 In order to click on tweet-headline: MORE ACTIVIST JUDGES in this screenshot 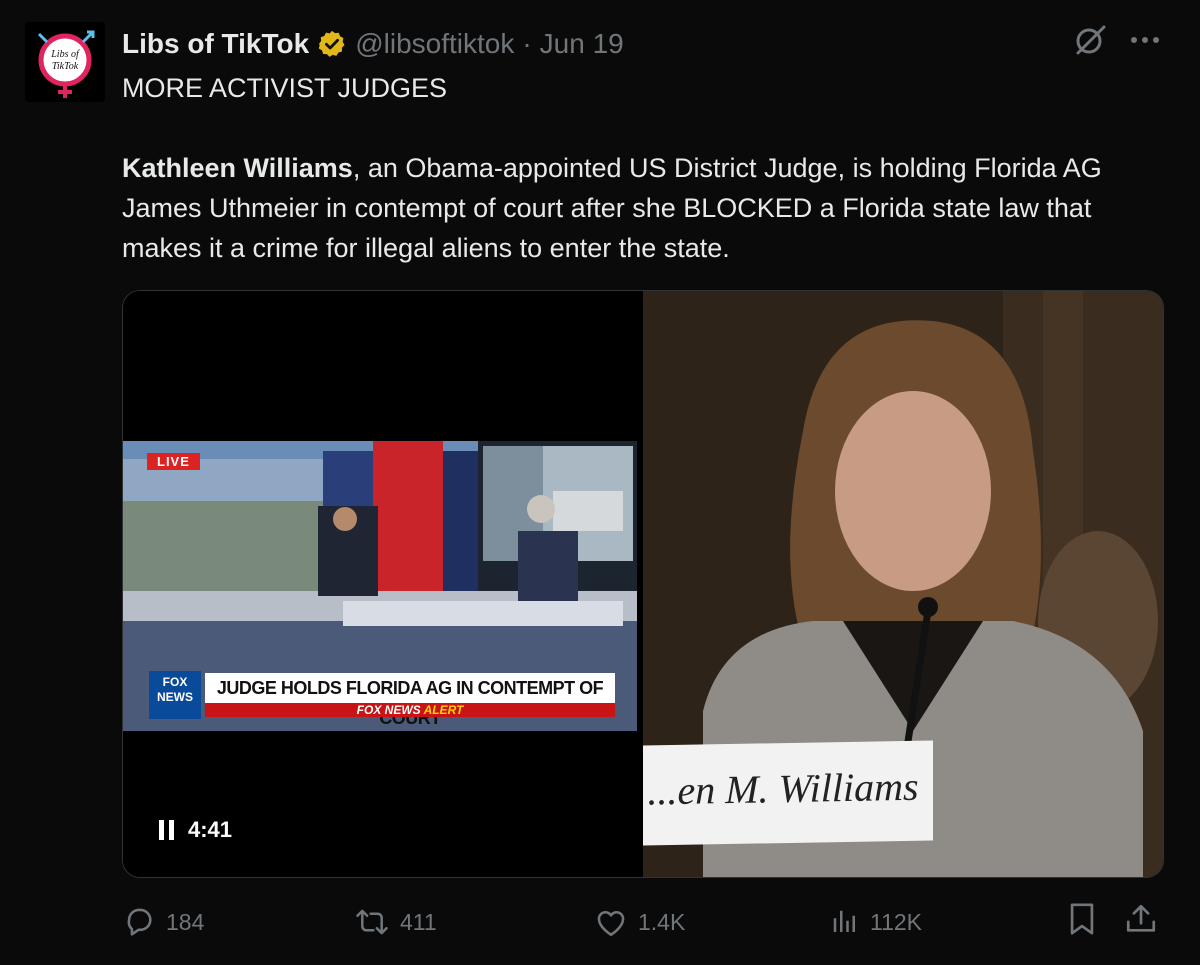, I will do `click(285, 88)`.